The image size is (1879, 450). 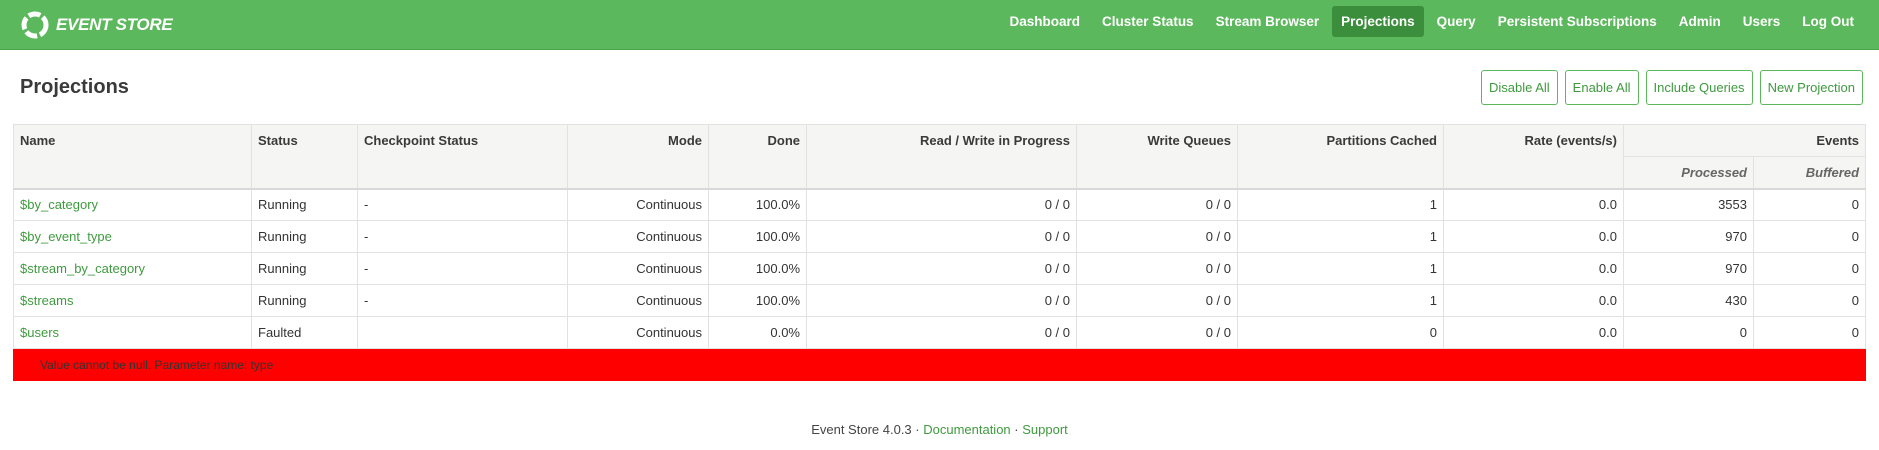 What do you see at coordinates (74, 87) in the screenshot?
I see `page-title: Projections` at bounding box center [74, 87].